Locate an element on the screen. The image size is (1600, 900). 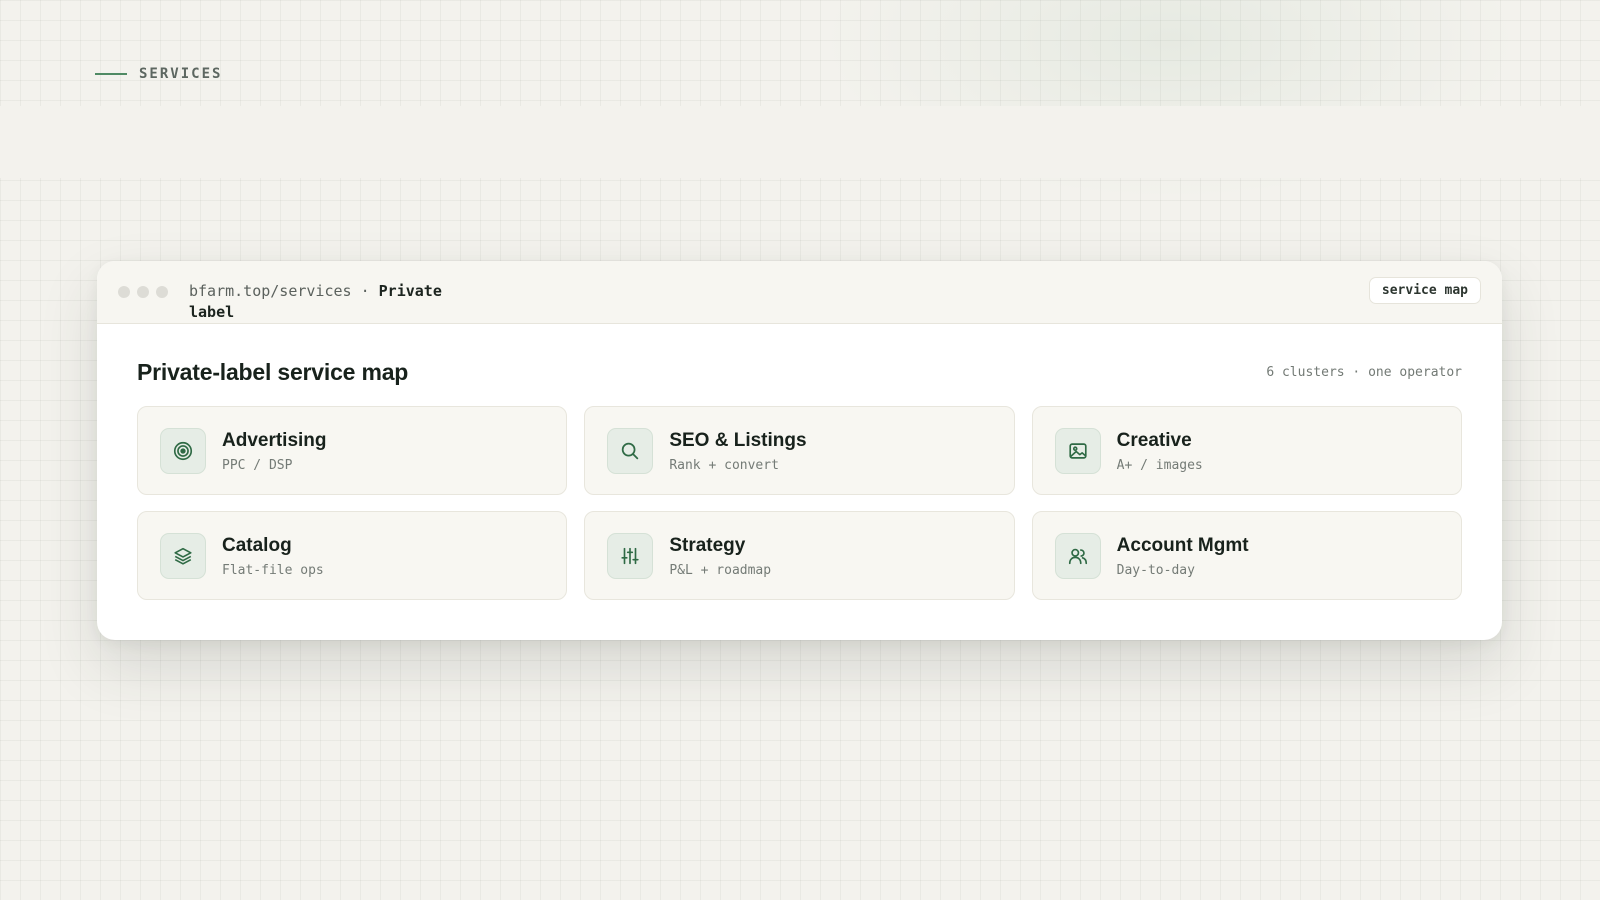
page-title: Private-label service map is located at coordinates (273, 371).